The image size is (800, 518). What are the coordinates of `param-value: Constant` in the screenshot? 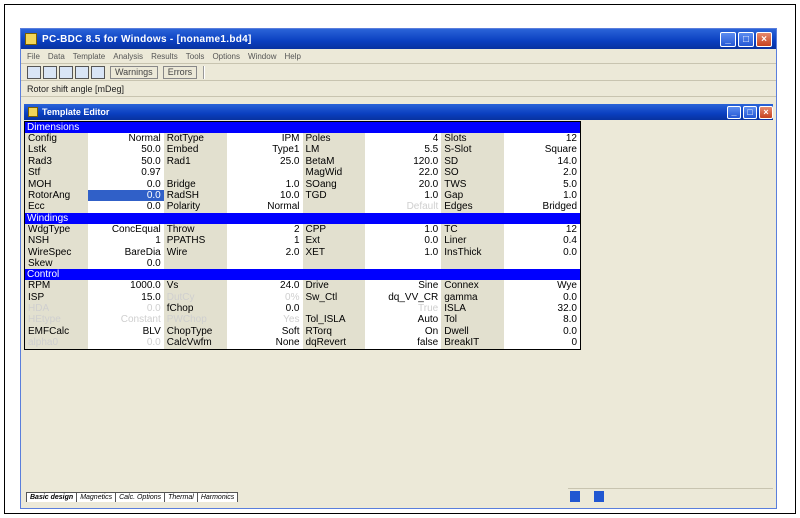 It's located at (125, 320).